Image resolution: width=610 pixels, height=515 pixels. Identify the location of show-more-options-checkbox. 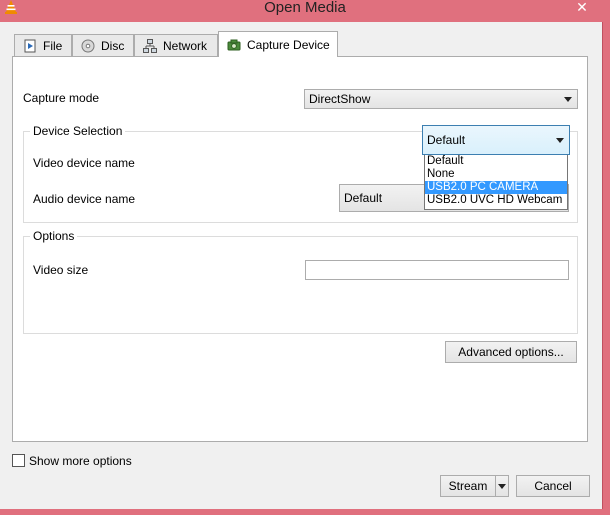
(18, 460).